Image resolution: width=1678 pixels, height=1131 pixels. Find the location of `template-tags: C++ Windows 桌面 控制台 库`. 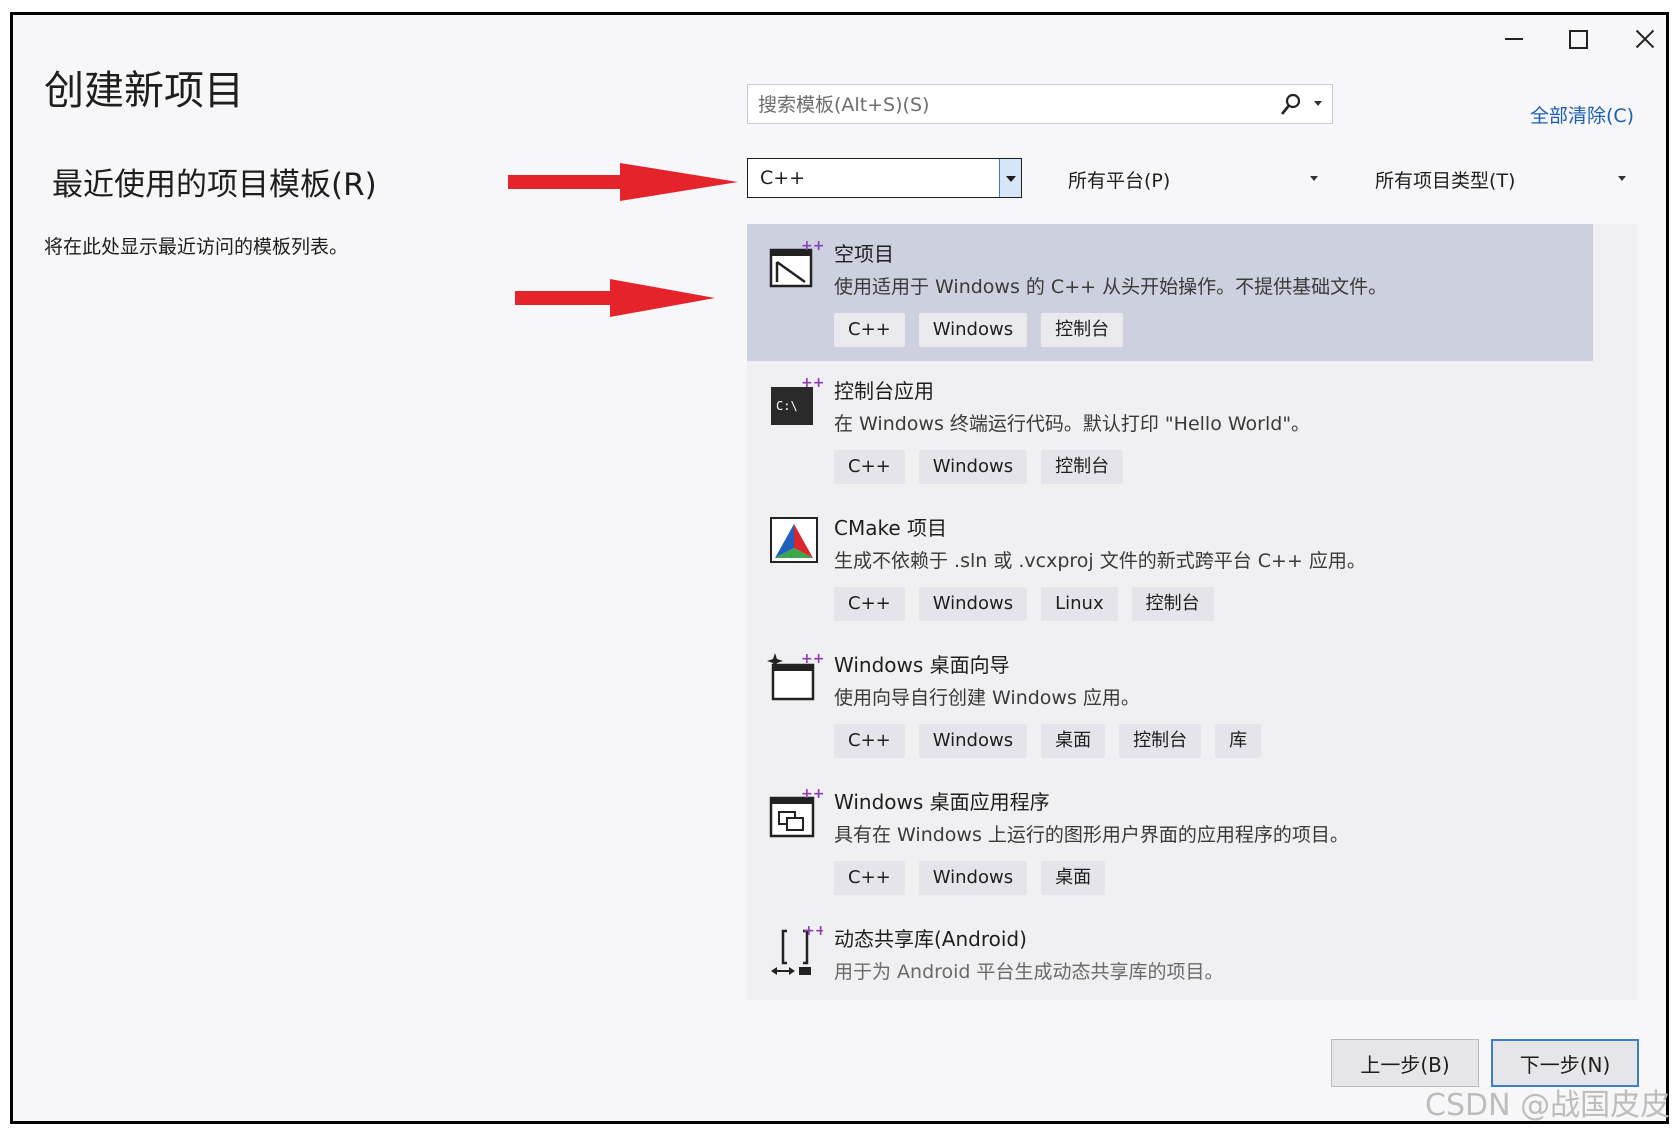

template-tags: C++ Windows 桌面 控制台 库 is located at coordinates (1048, 741).